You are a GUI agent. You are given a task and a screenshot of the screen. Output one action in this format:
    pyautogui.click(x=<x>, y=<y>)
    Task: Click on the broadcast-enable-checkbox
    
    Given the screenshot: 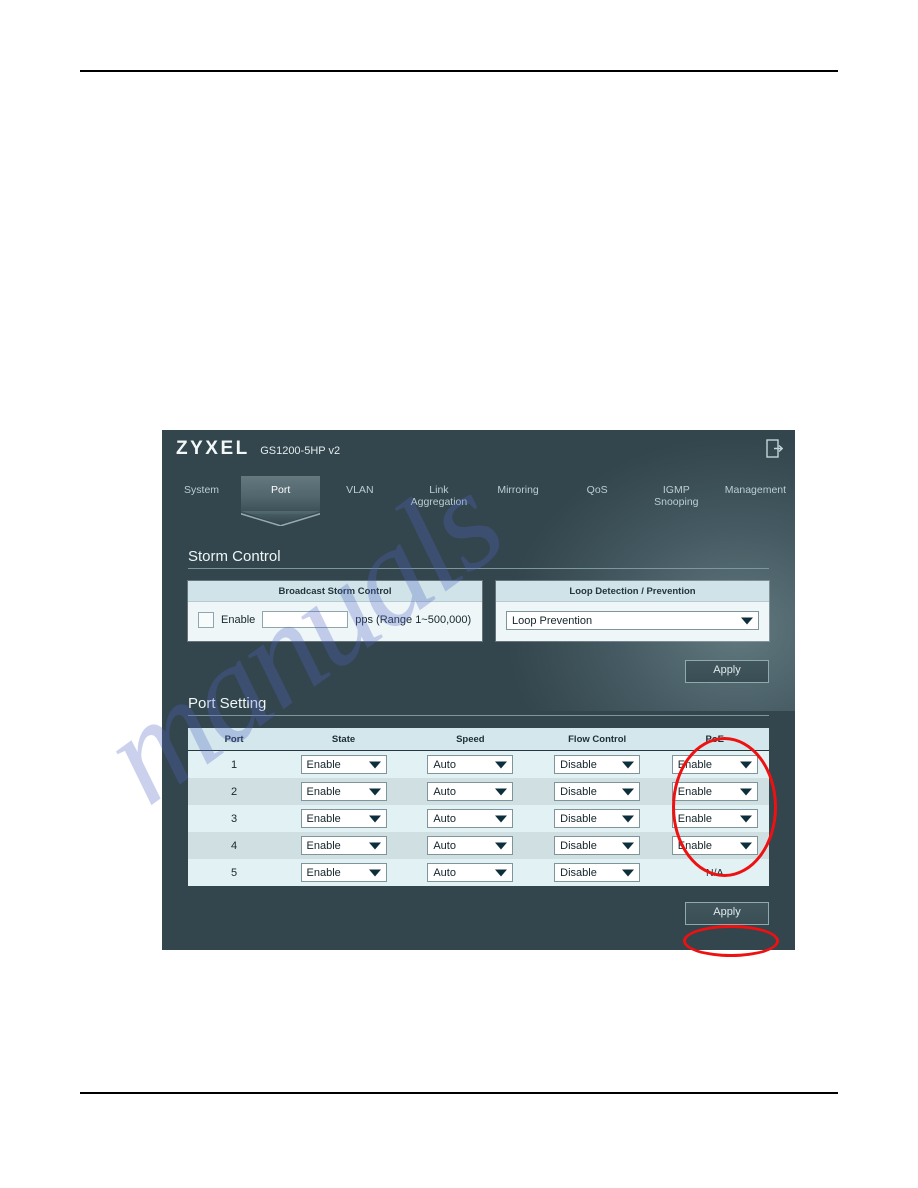 What is the action you would take?
    pyautogui.click(x=206, y=619)
    